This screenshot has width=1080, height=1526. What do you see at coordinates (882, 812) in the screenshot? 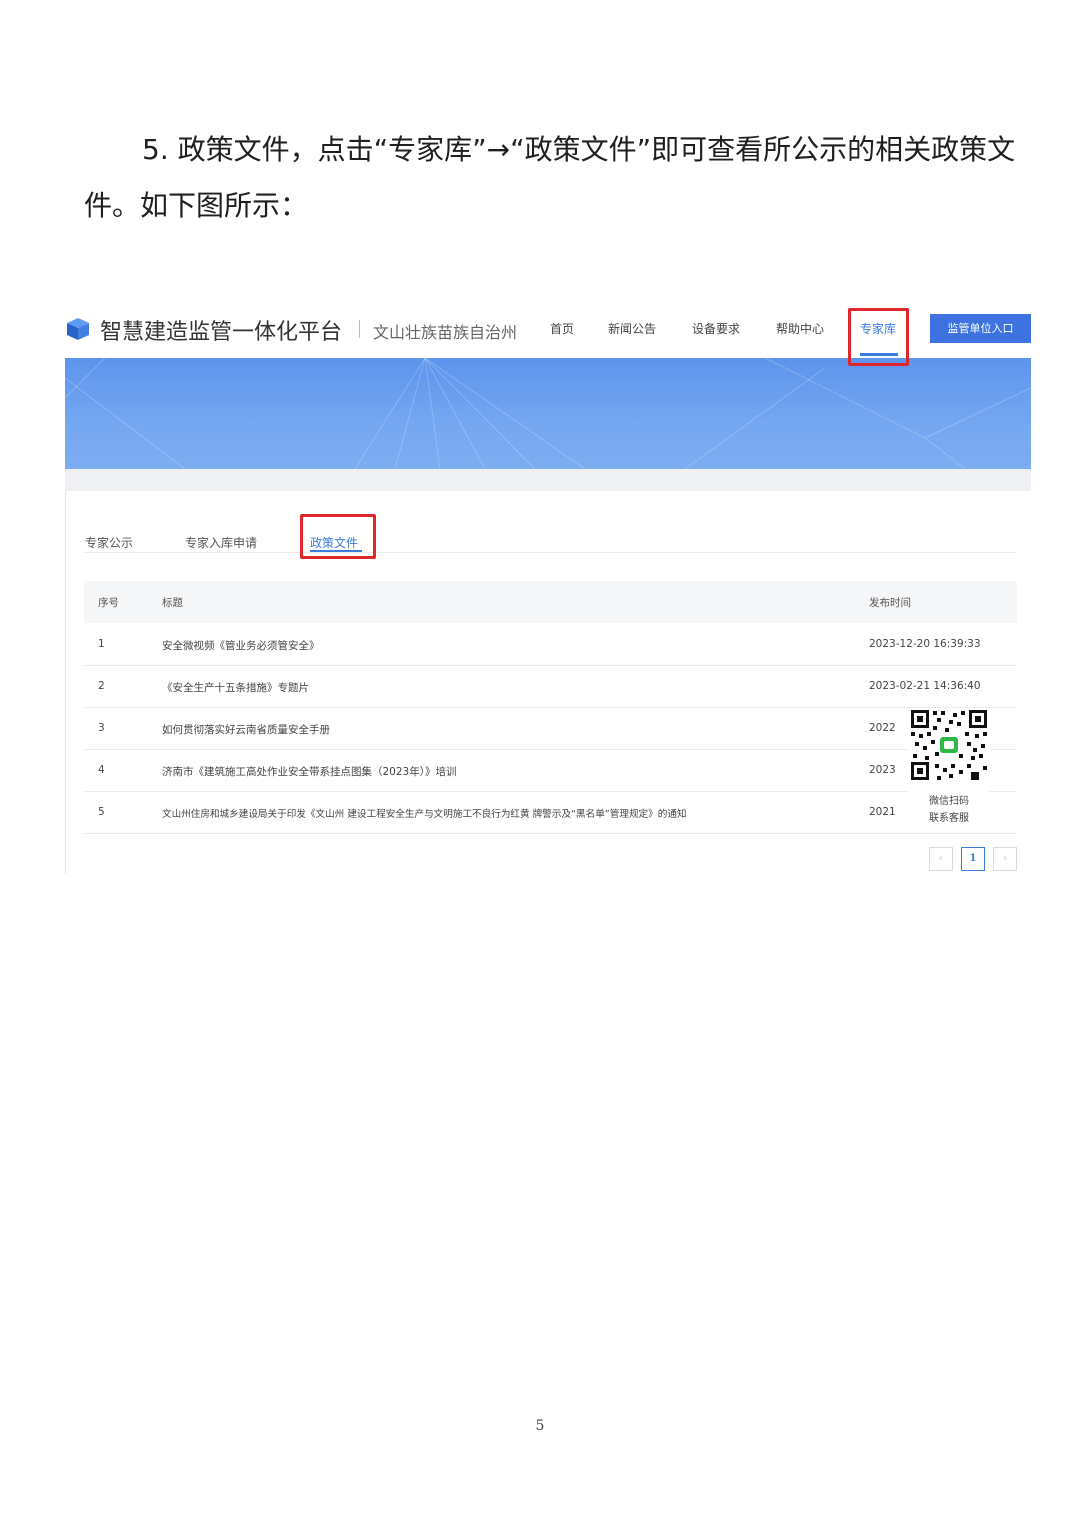
I see `row-date: 2021` at bounding box center [882, 812].